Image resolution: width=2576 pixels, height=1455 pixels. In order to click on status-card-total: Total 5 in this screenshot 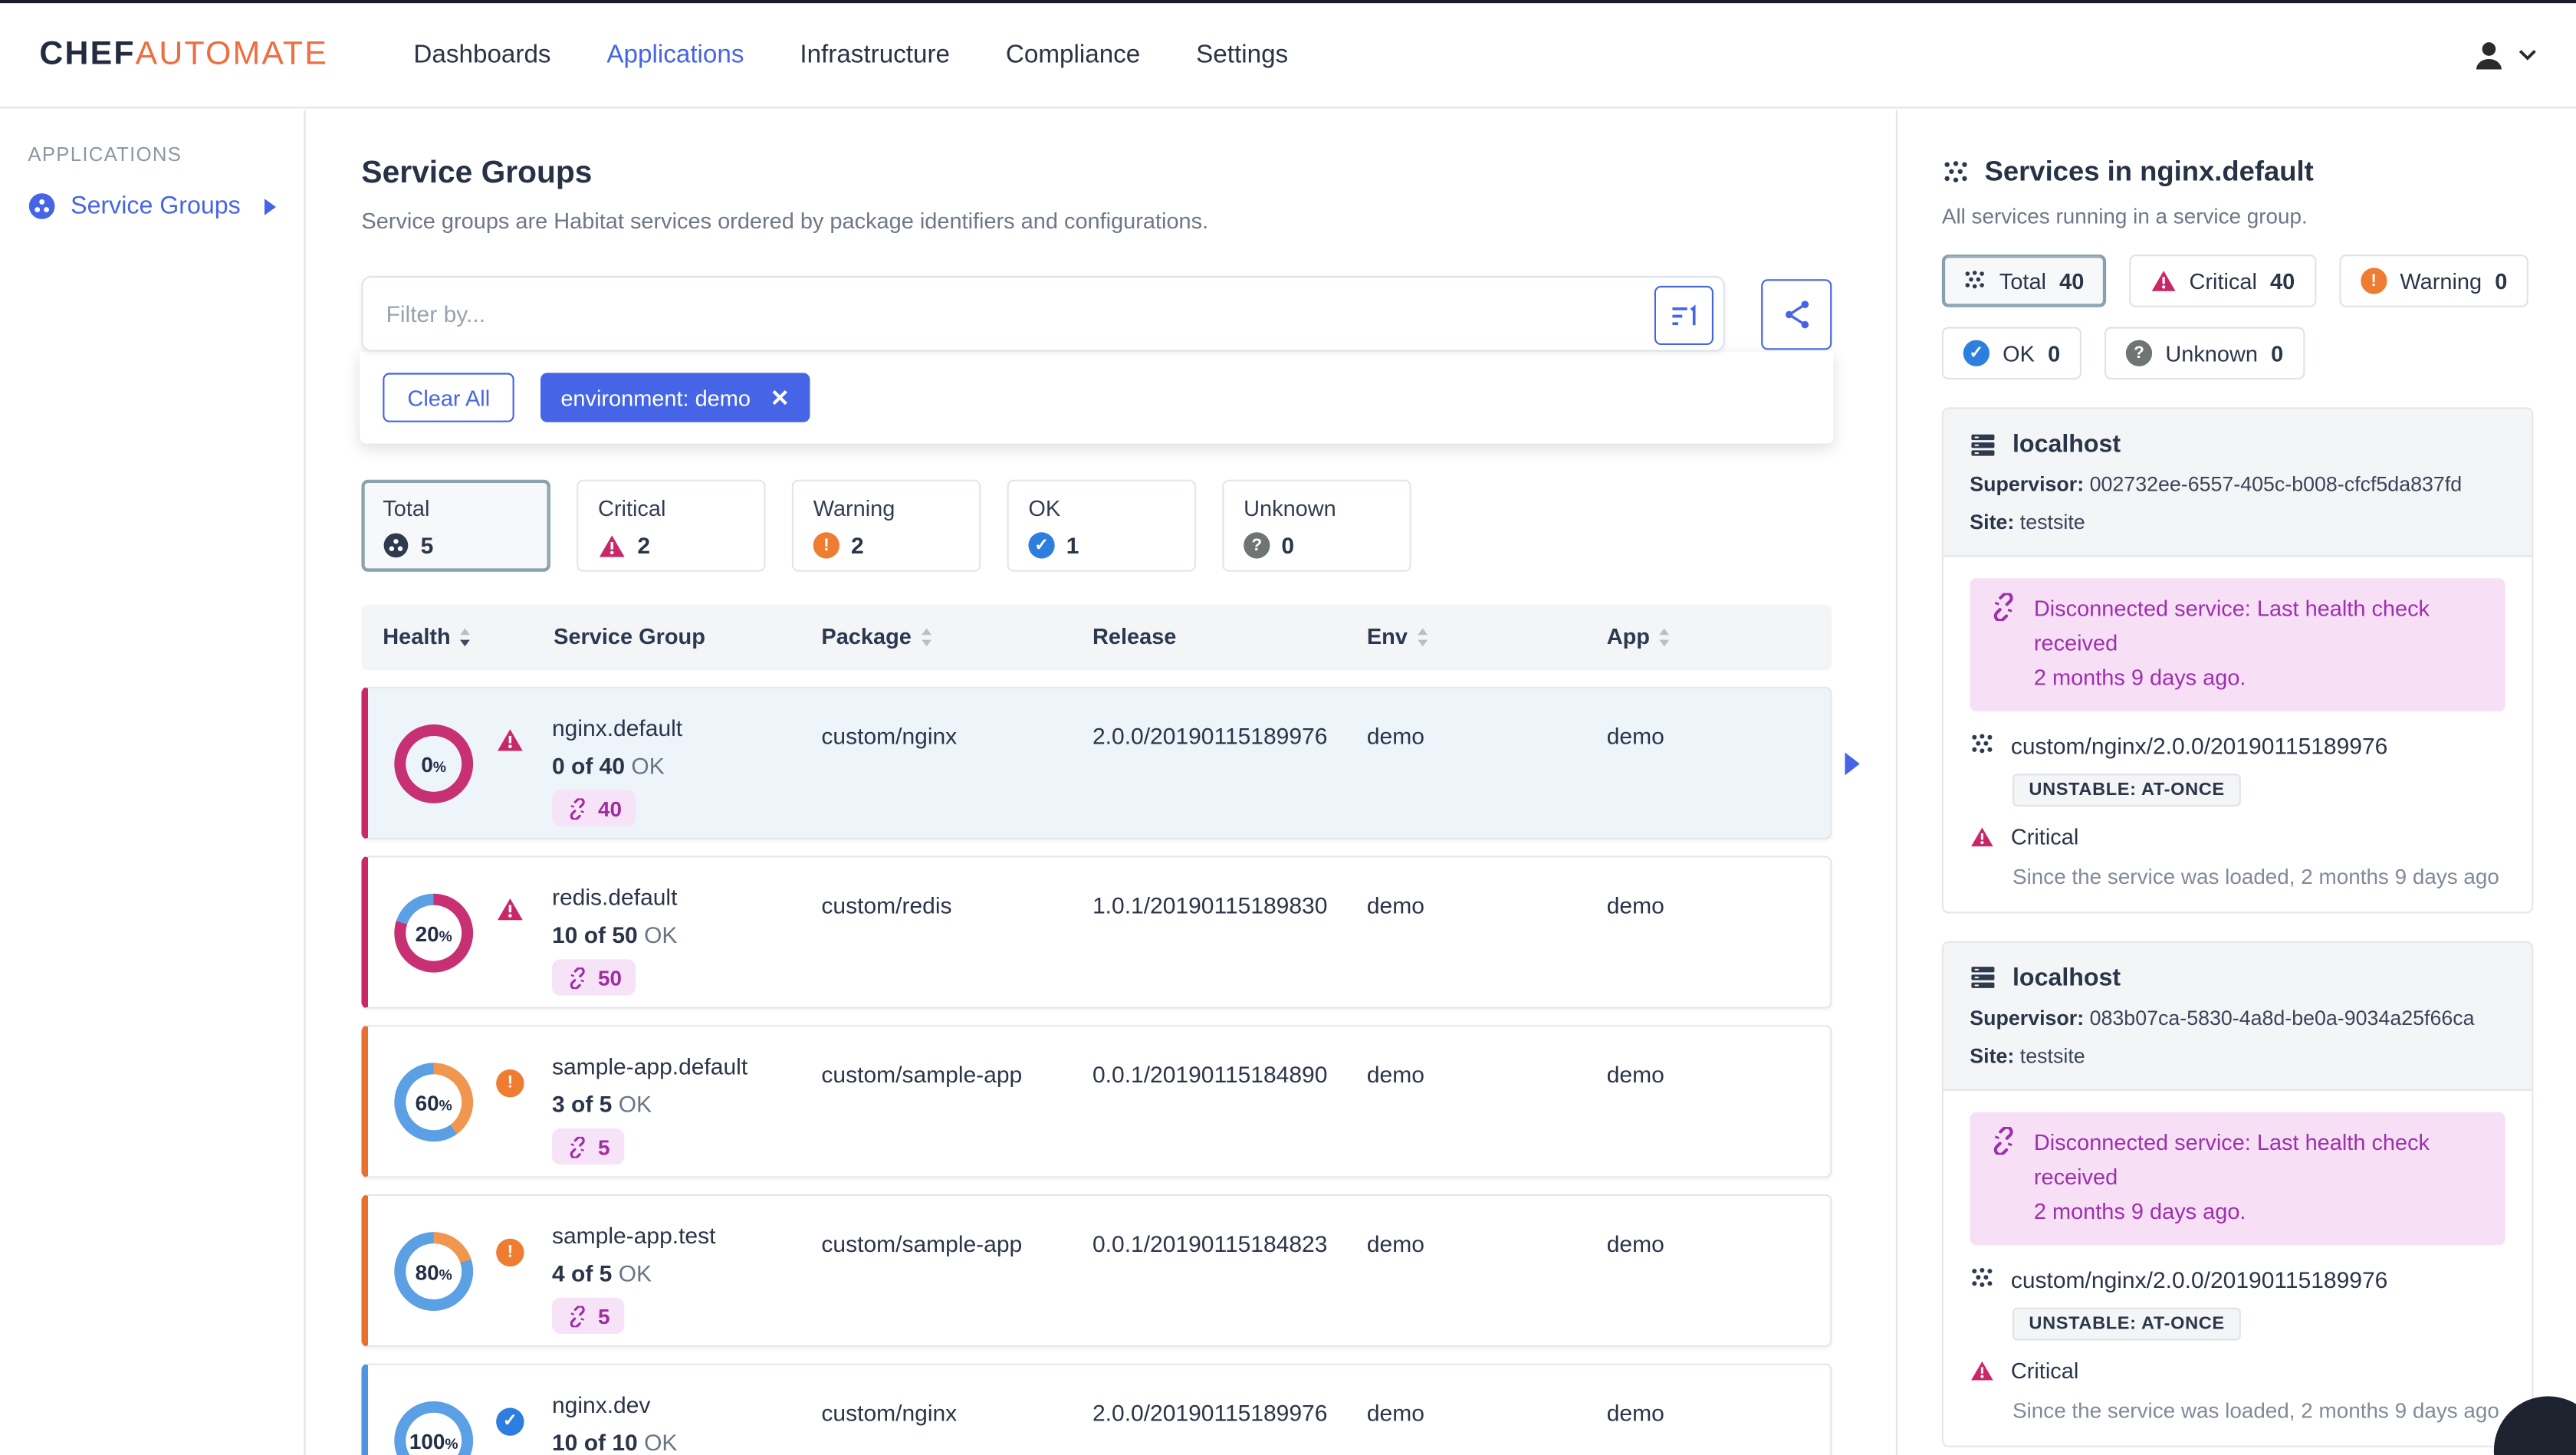, I will do `click(456, 525)`.